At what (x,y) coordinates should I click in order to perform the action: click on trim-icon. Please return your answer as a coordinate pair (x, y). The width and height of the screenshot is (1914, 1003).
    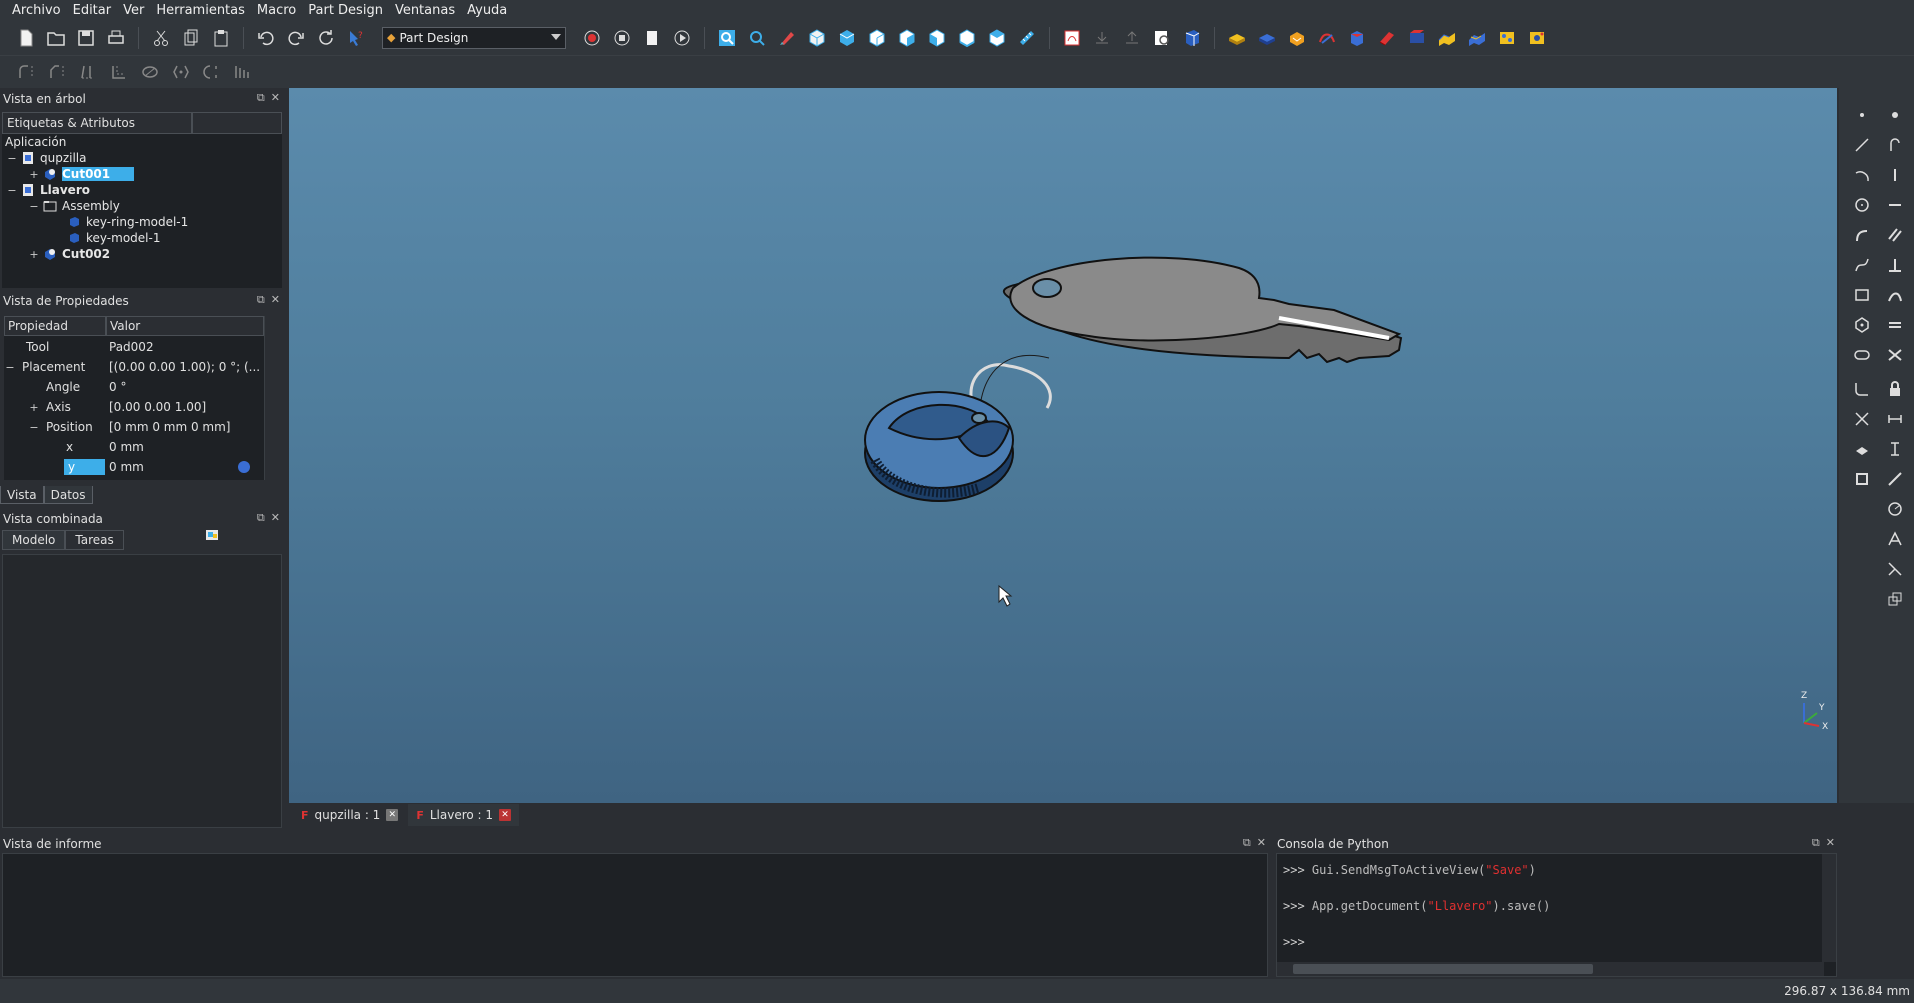
    Looking at the image, I should click on (1862, 419).